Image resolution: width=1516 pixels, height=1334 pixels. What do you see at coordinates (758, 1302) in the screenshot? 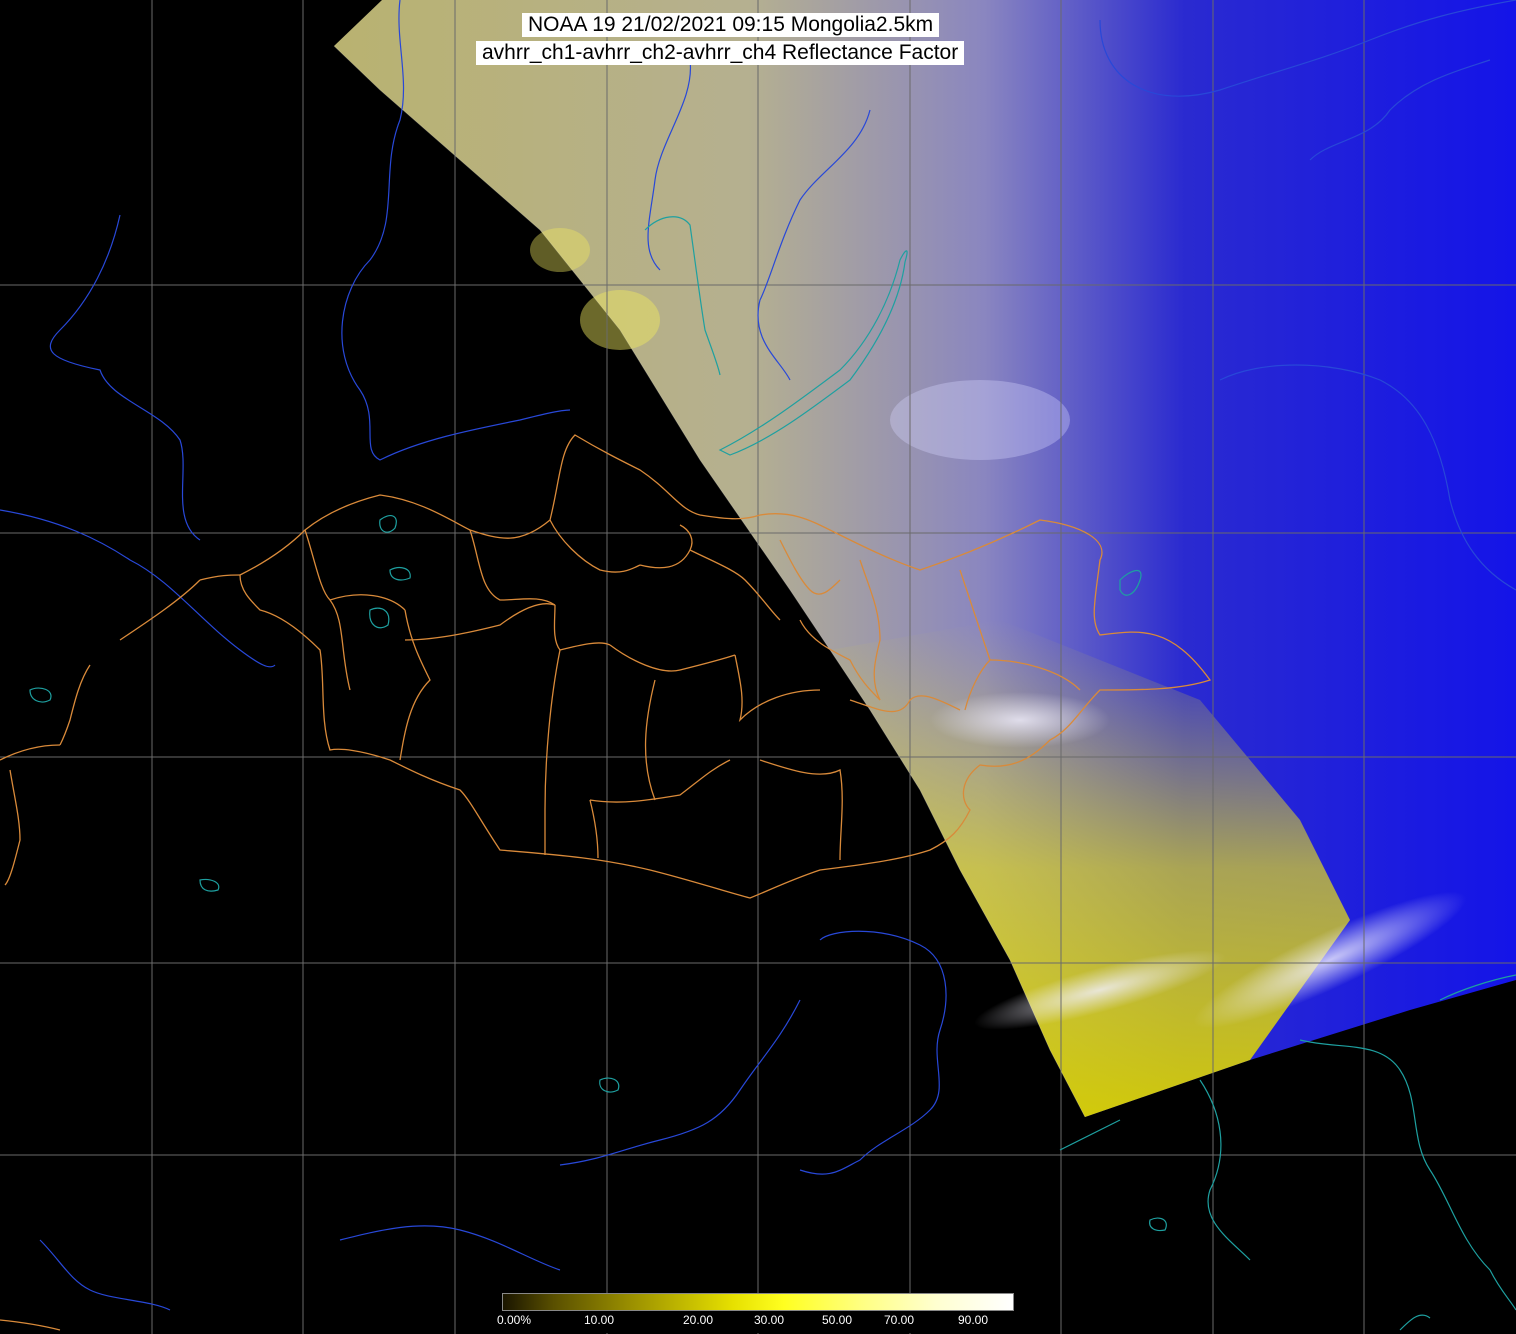
I see `colorbar` at bounding box center [758, 1302].